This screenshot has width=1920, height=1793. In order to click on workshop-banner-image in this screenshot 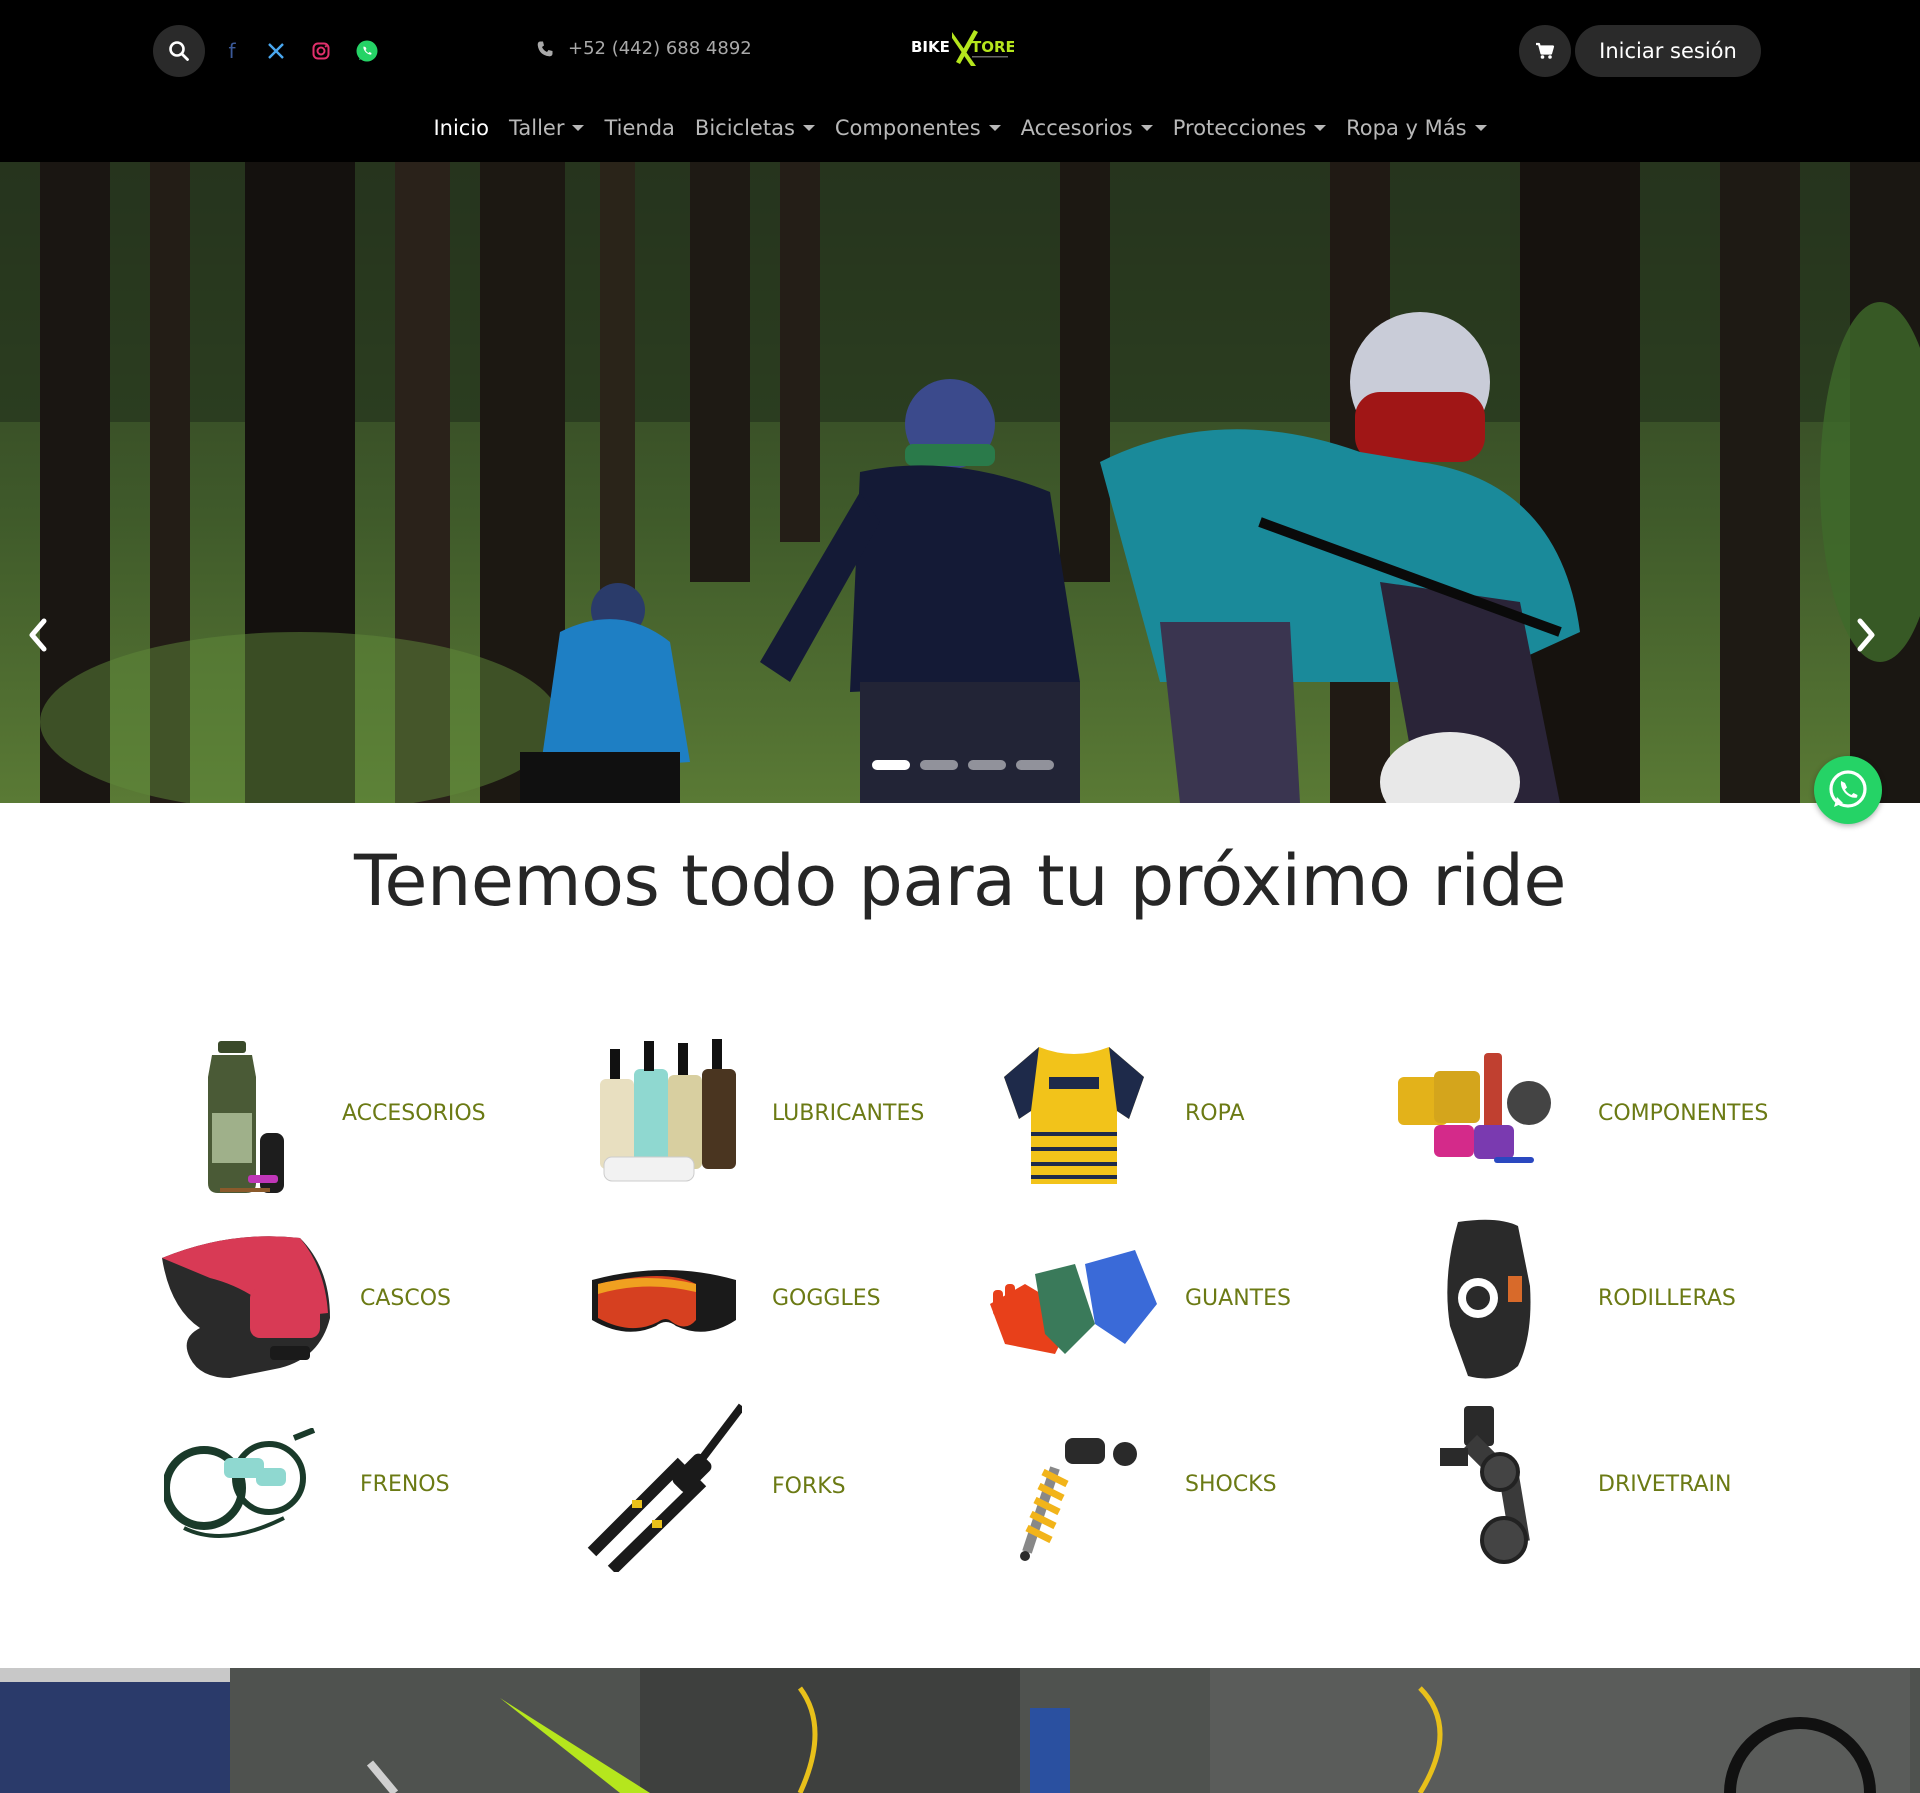, I will do `click(960, 1730)`.